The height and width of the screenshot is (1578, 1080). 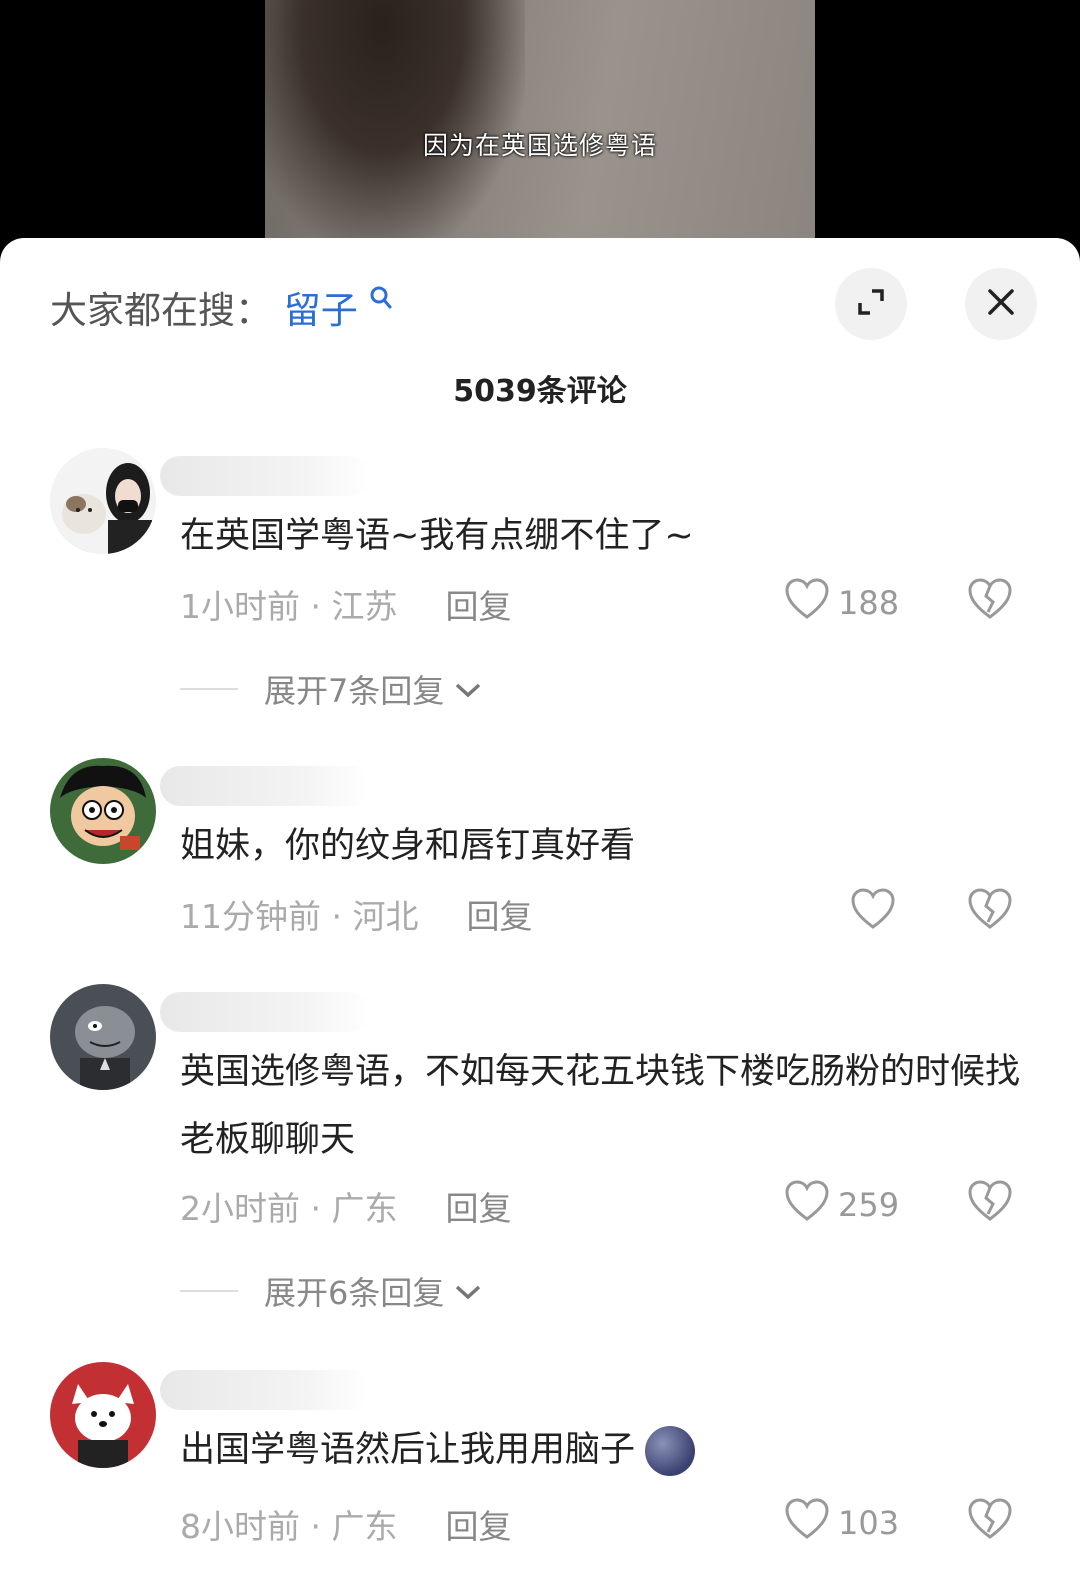 What do you see at coordinates (321, 310) in the screenshot?
I see `trending-search-keyword: 留子` at bounding box center [321, 310].